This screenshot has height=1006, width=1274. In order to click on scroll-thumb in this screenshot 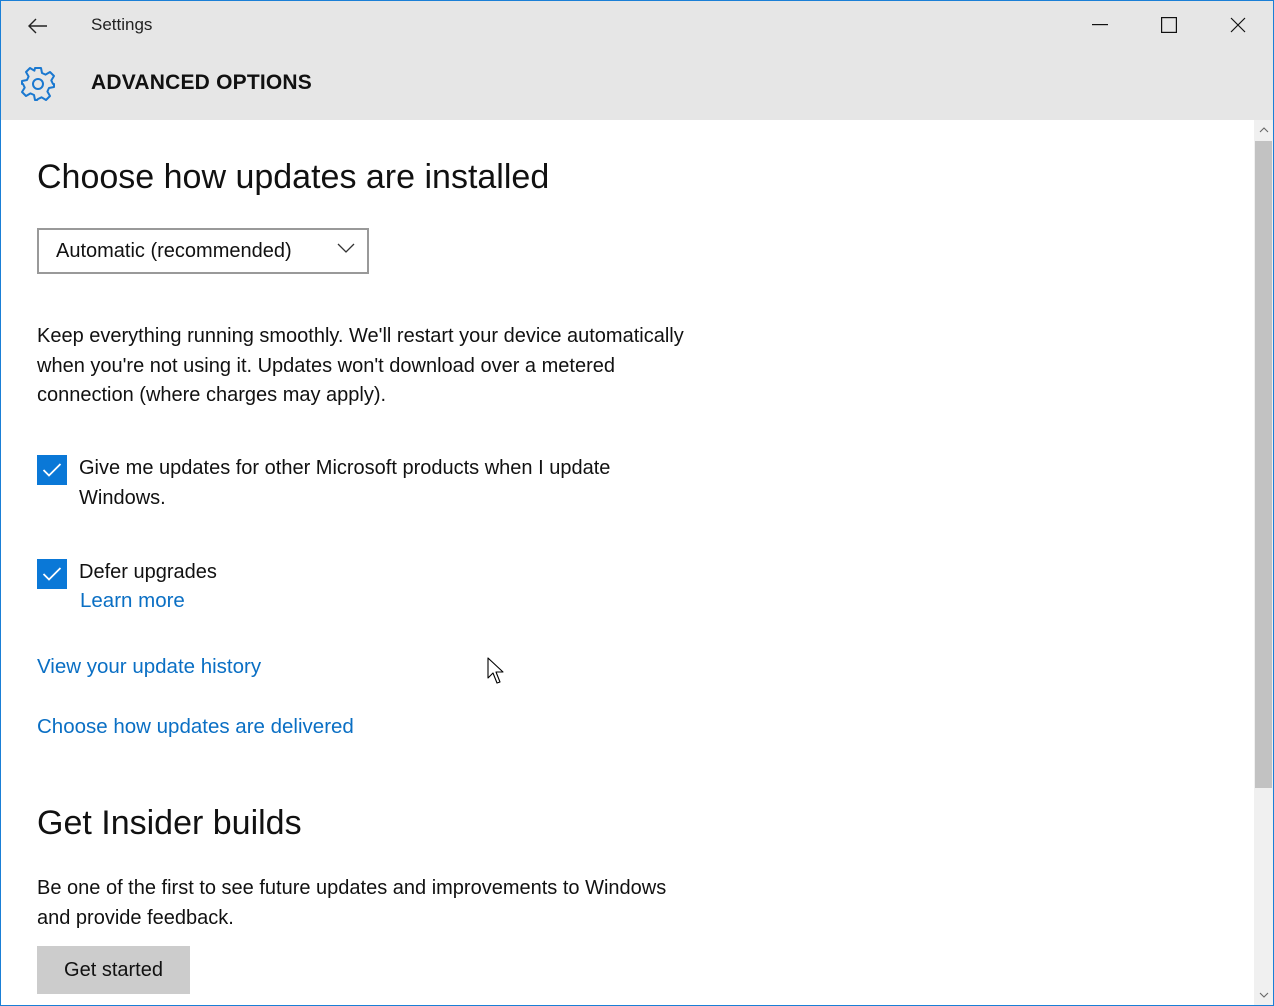, I will do `click(1263, 464)`.